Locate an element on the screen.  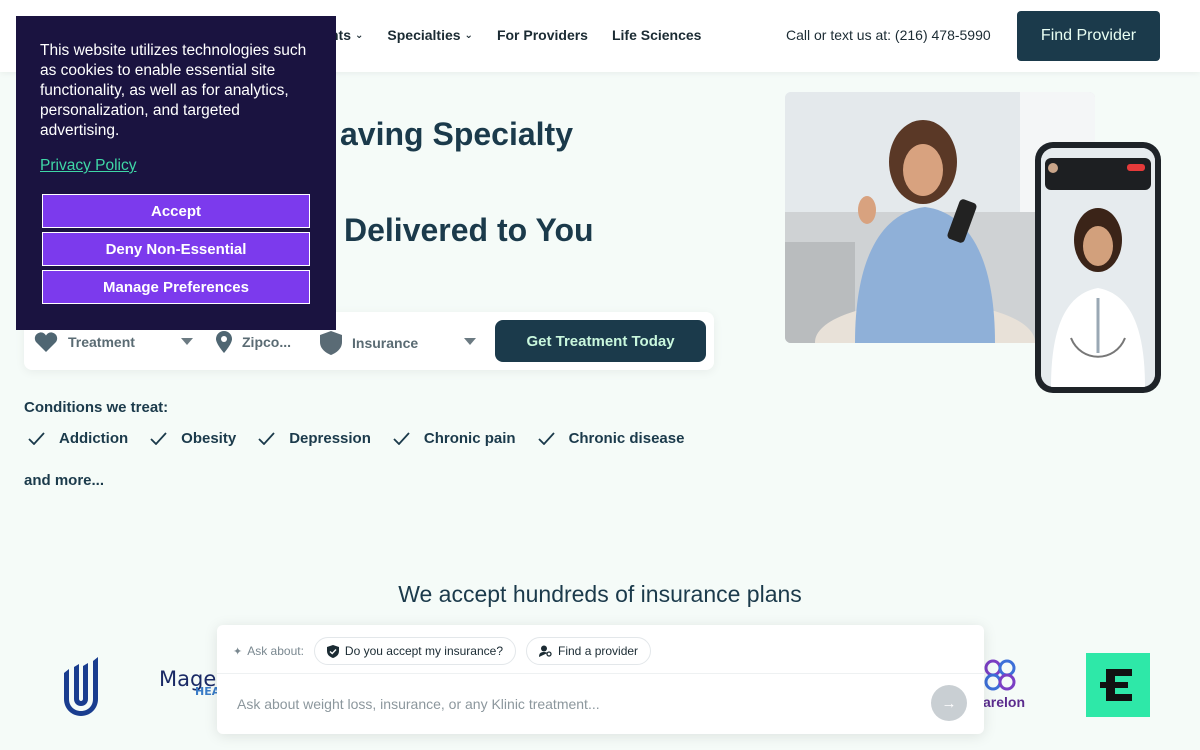
condition-label: Chronic pain is located at coordinates (469, 438).